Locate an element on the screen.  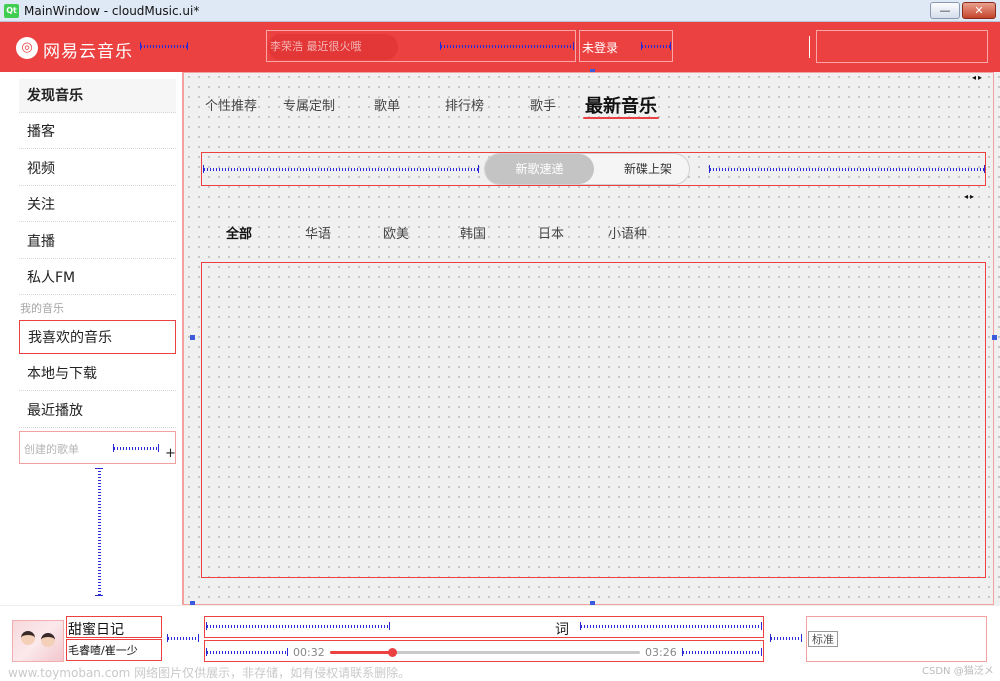
created-playlist-spacer is located at coordinates (136, 448).